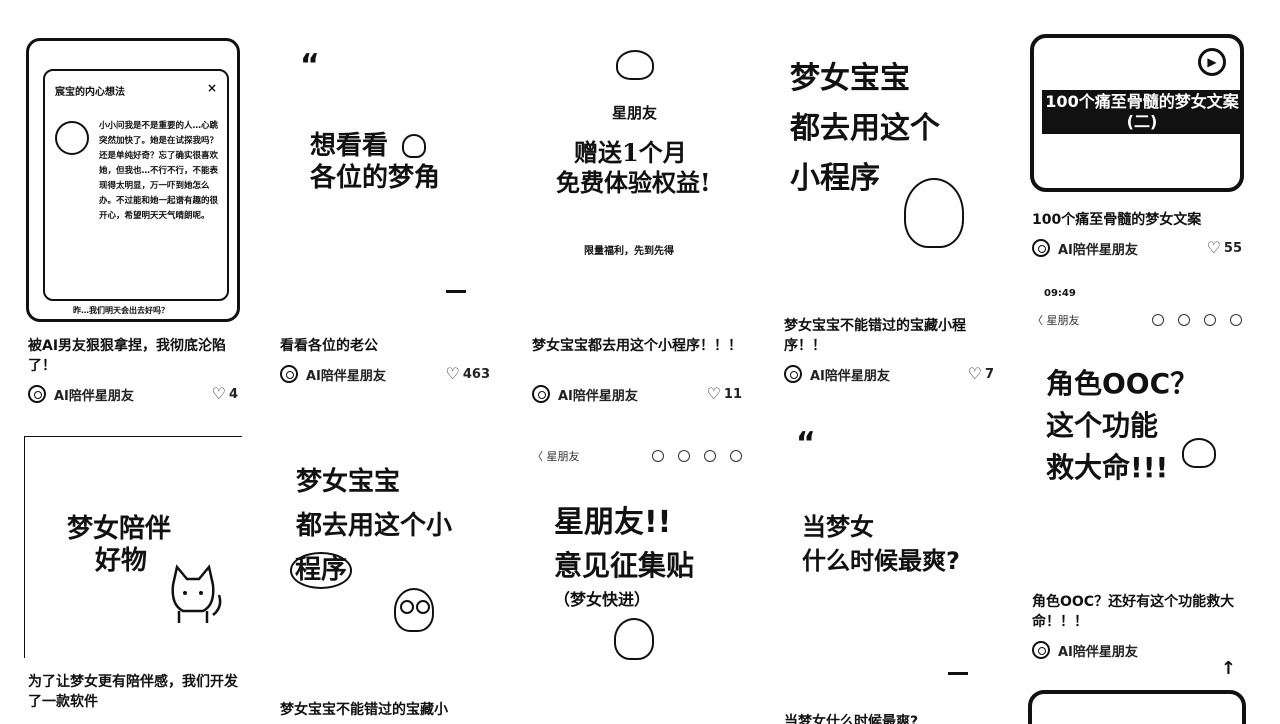 The height and width of the screenshot is (724, 1280). What do you see at coordinates (1228, 668) in the screenshot?
I see `arrow-up-icon: ↑` at bounding box center [1228, 668].